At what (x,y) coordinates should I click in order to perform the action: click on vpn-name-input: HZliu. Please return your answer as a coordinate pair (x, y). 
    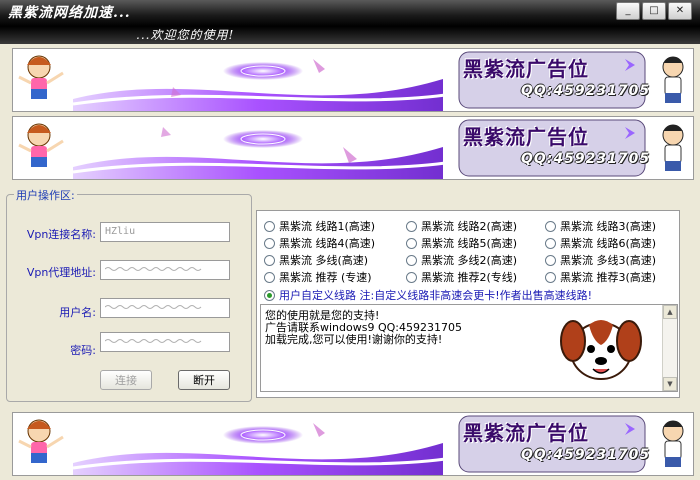
    Looking at the image, I should click on (165, 232).